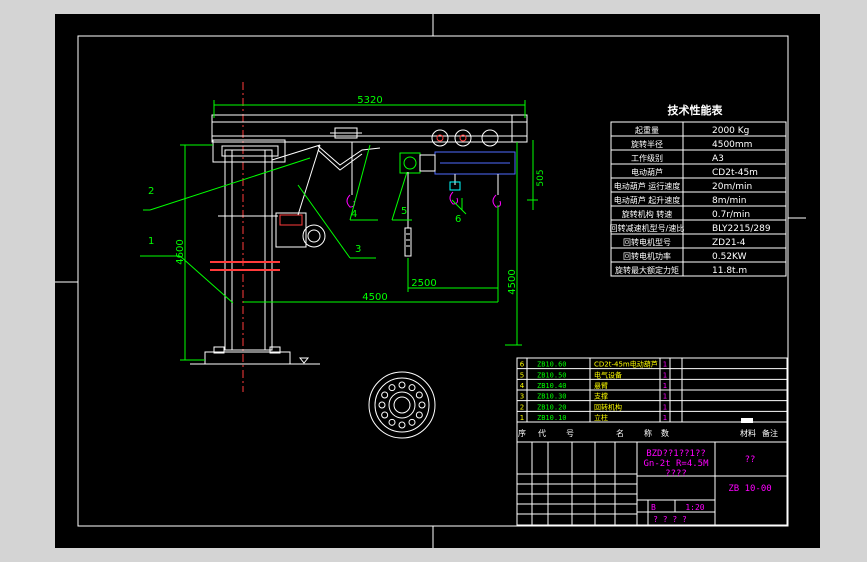  I want to click on part-name: 悬臂, so click(601, 385).